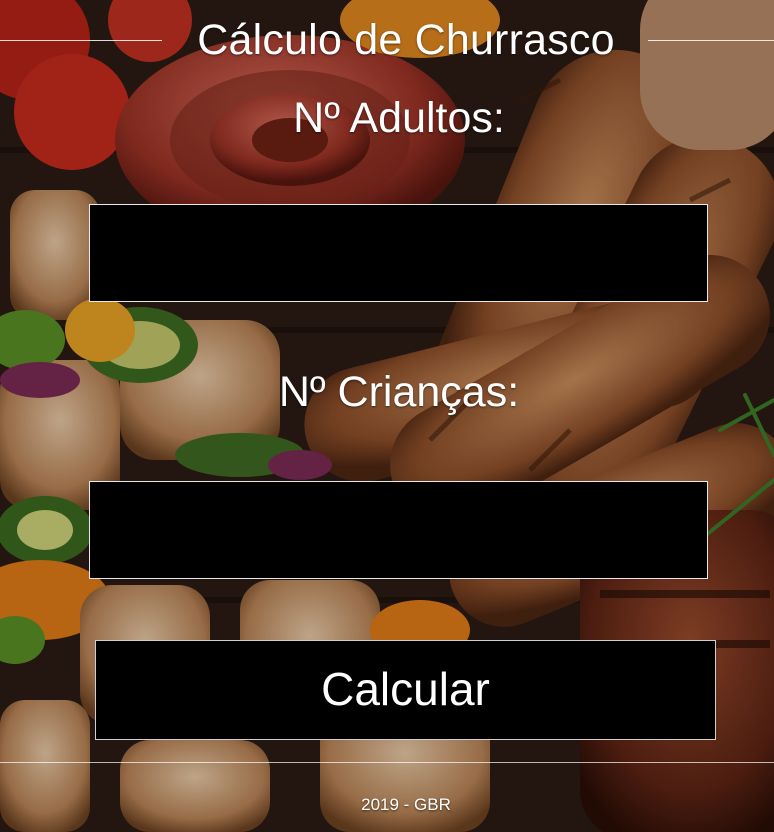  What do you see at coordinates (398, 253) in the screenshot?
I see `adults-input` at bounding box center [398, 253].